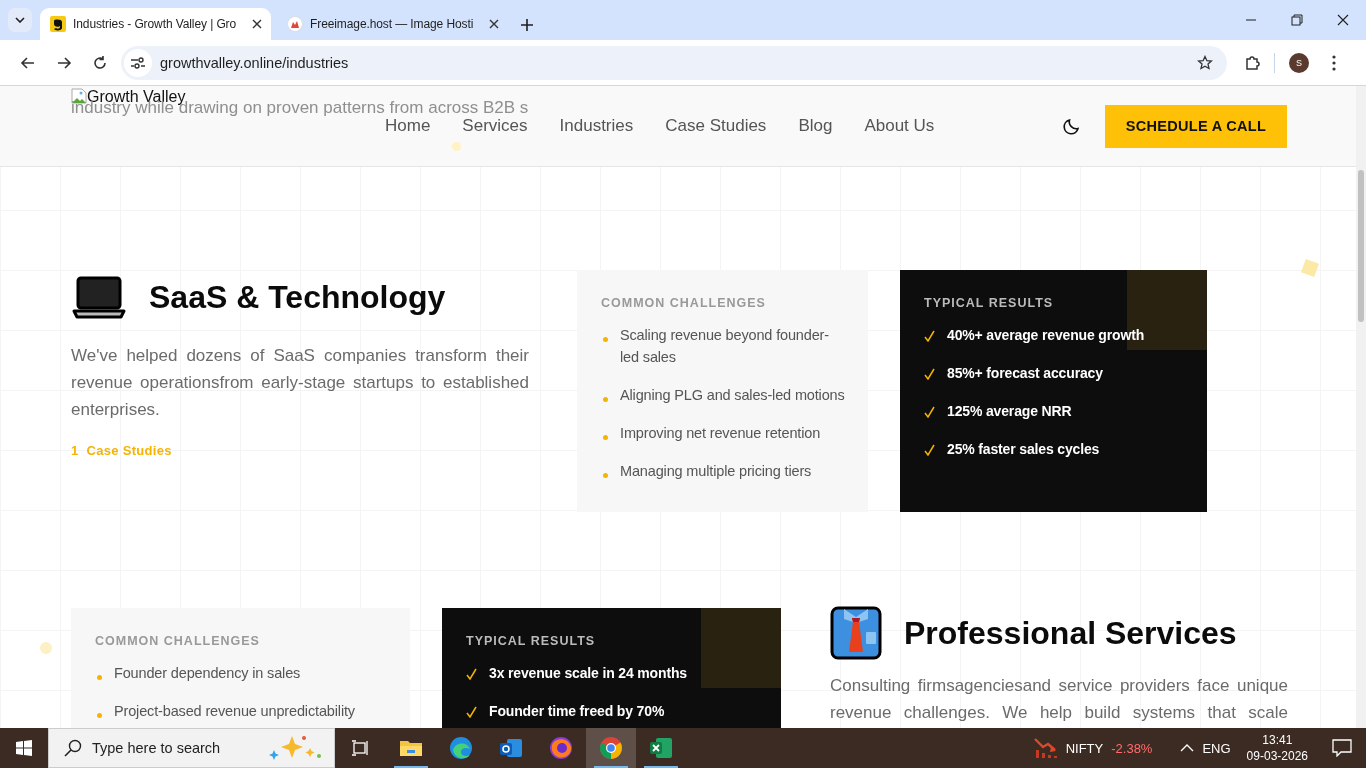 Image resolution: width=1366 pixels, height=768 pixels. What do you see at coordinates (1187, 748) in the screenshot?
I see `chevron-up-icon` at bounding box center [1187, 748].